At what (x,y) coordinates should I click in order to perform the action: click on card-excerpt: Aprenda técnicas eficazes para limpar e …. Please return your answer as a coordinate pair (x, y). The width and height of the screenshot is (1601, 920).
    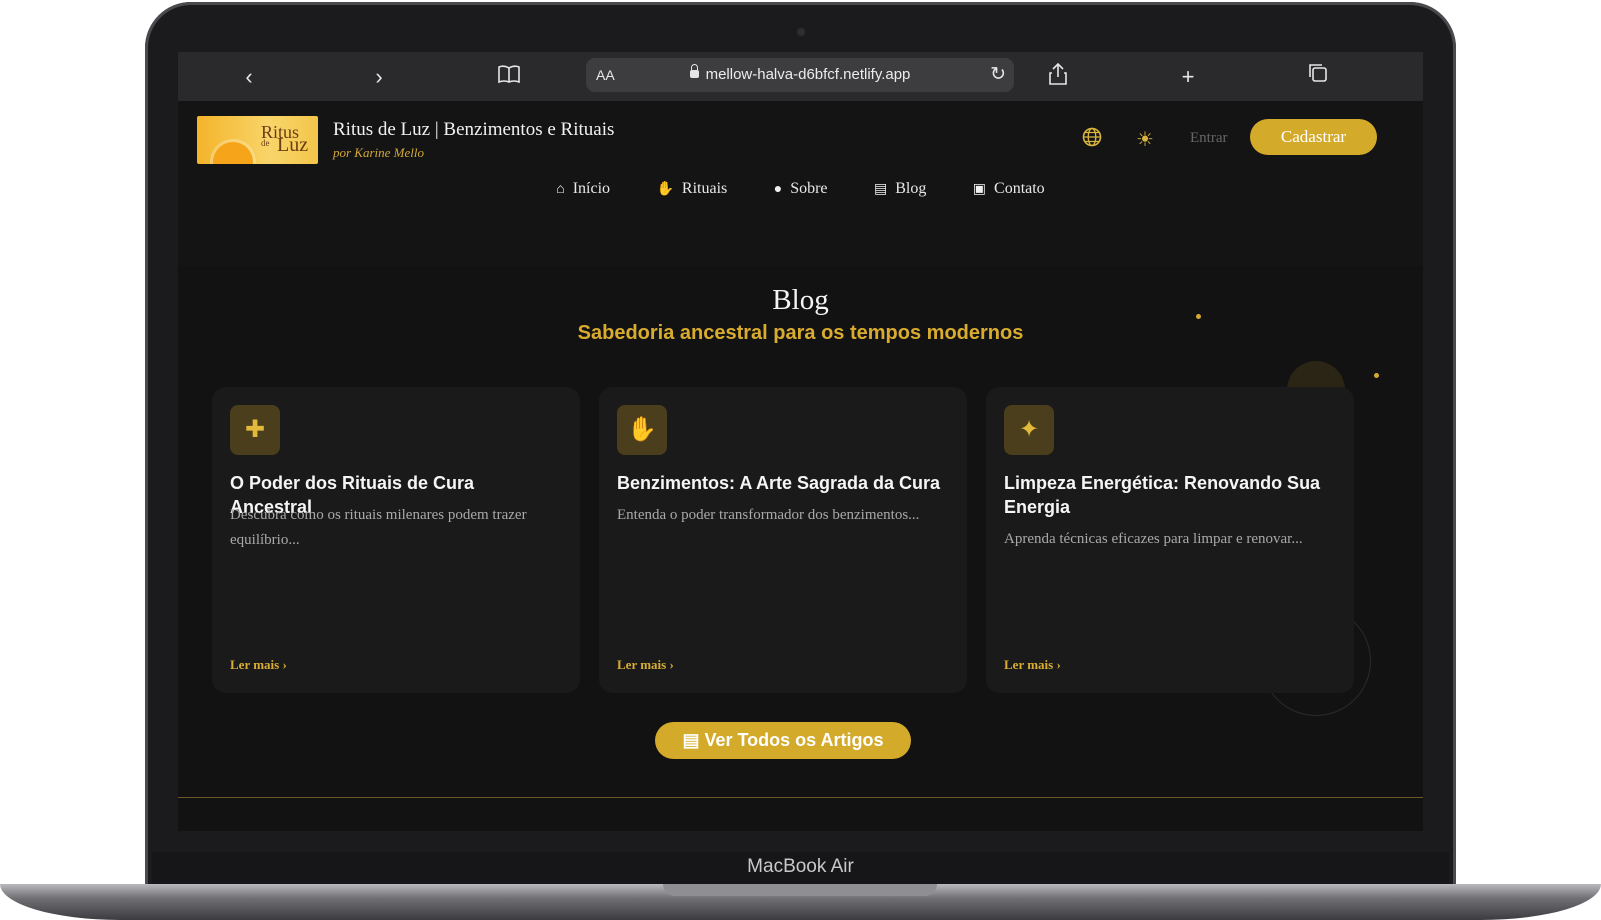
    Looking at the image, I should click on (1153, 539).